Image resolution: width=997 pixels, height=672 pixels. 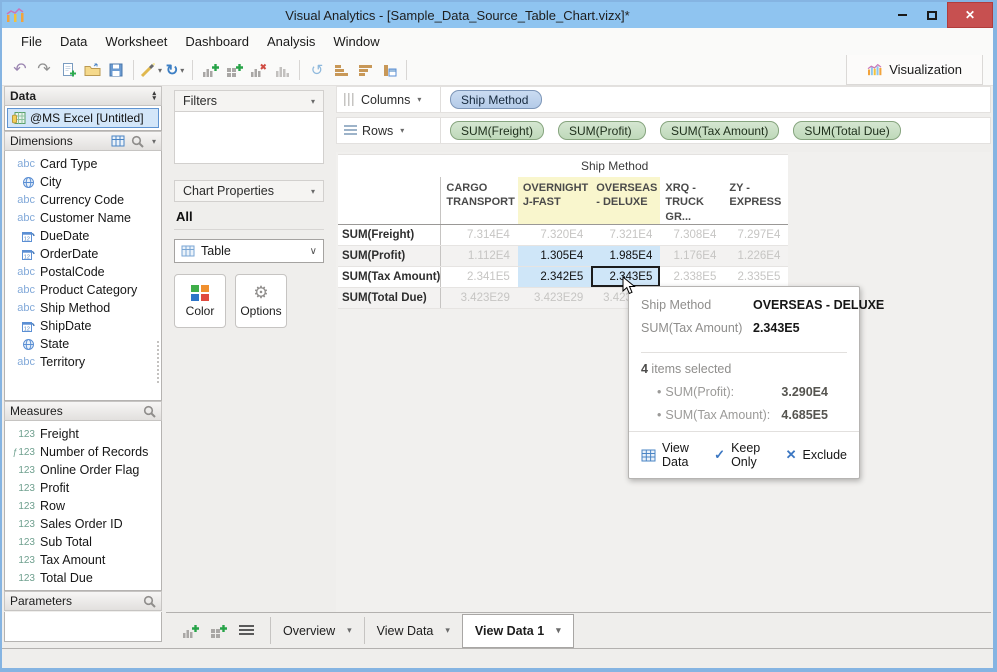 I want to click on datasource-item: @MS Excel [Untitled], so click(x=83, y=118).